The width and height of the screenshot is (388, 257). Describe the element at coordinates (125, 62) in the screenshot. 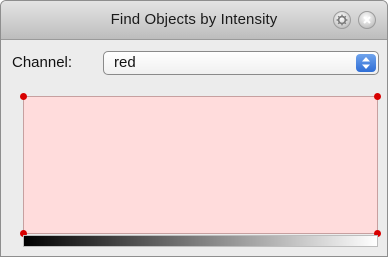

I see `channel-select-value: red` at that location.